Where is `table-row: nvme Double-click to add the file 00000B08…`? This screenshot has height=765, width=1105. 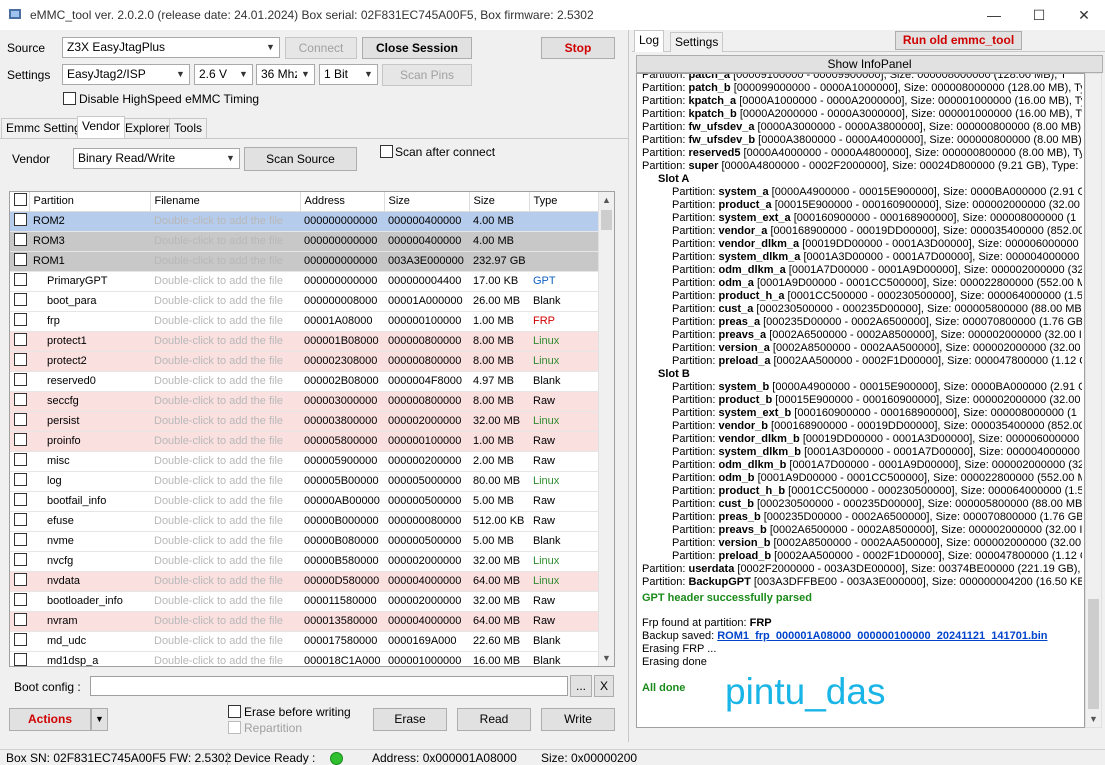 table-row: nvme Double-click to add the file 00000B08… is located at coordinates (305, 541).